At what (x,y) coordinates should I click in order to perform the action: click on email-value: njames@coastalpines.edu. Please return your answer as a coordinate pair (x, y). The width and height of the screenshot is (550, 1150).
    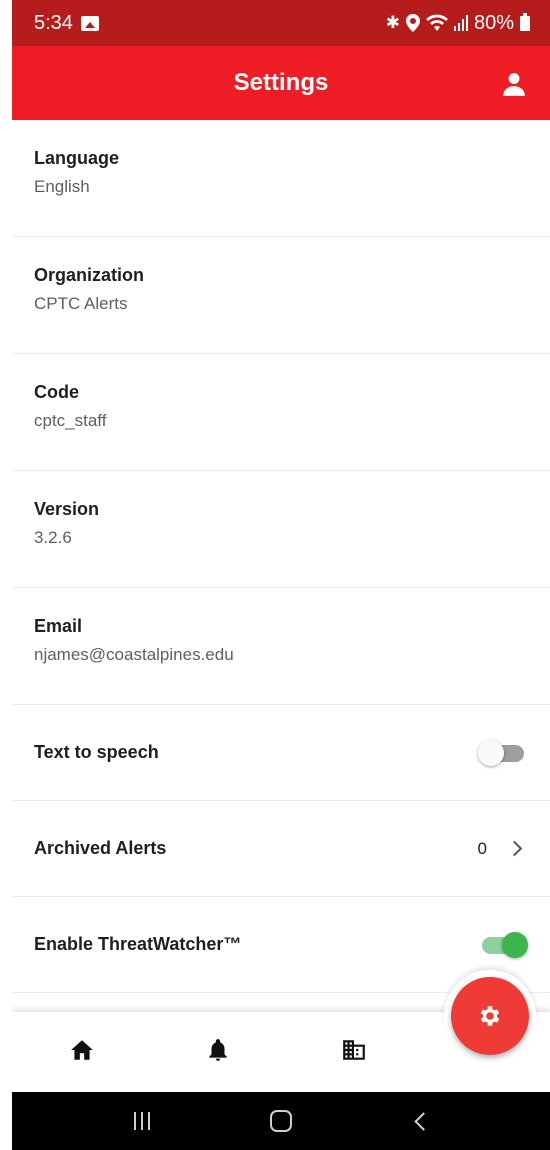
    Looking at the image, I should click on (134, 654).